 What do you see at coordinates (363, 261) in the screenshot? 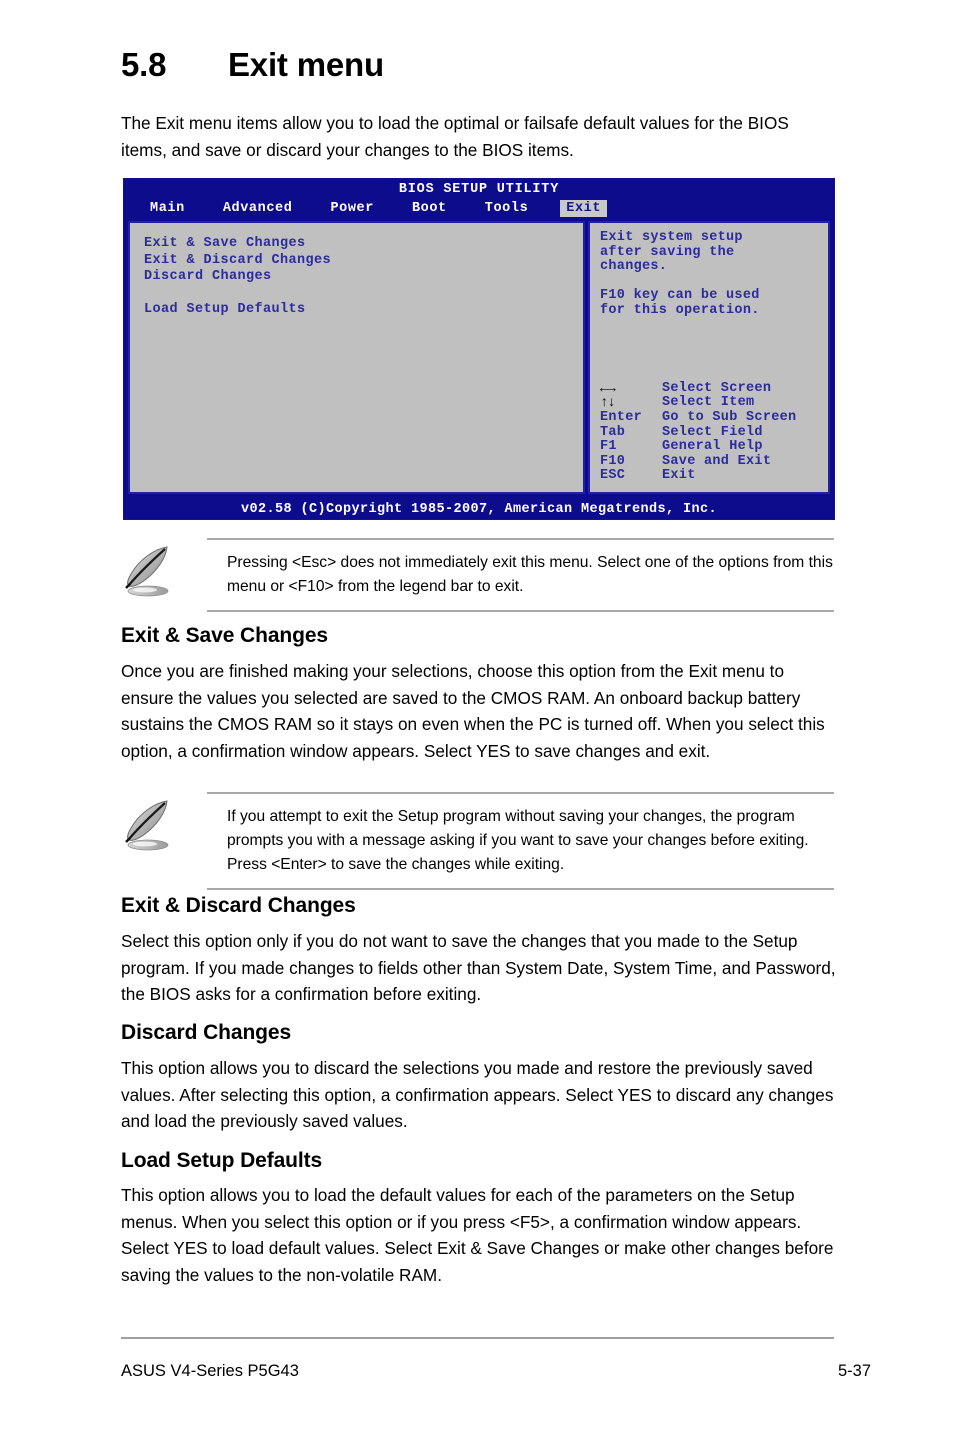
I see `bios-option-exit-discard-changes: Exit & Discard Changes` at bounding box center [363, 261].